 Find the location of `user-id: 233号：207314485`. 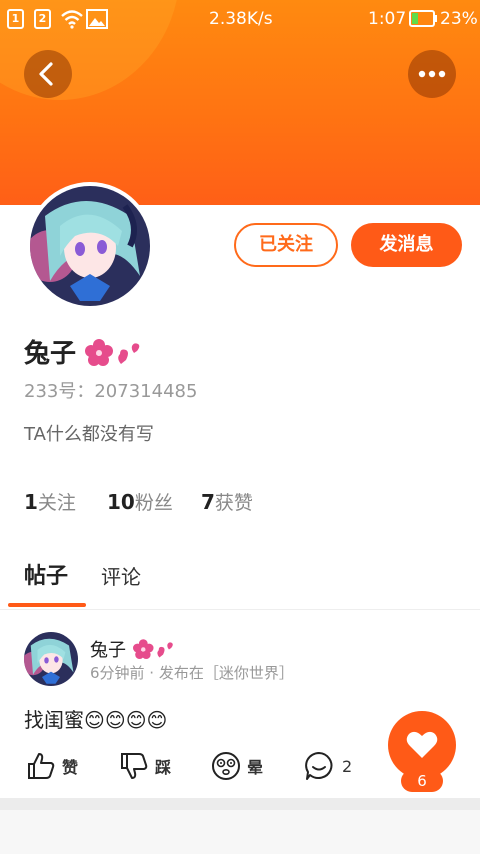

user-id: 233号：207314485 is located at coordinates (111, 391).